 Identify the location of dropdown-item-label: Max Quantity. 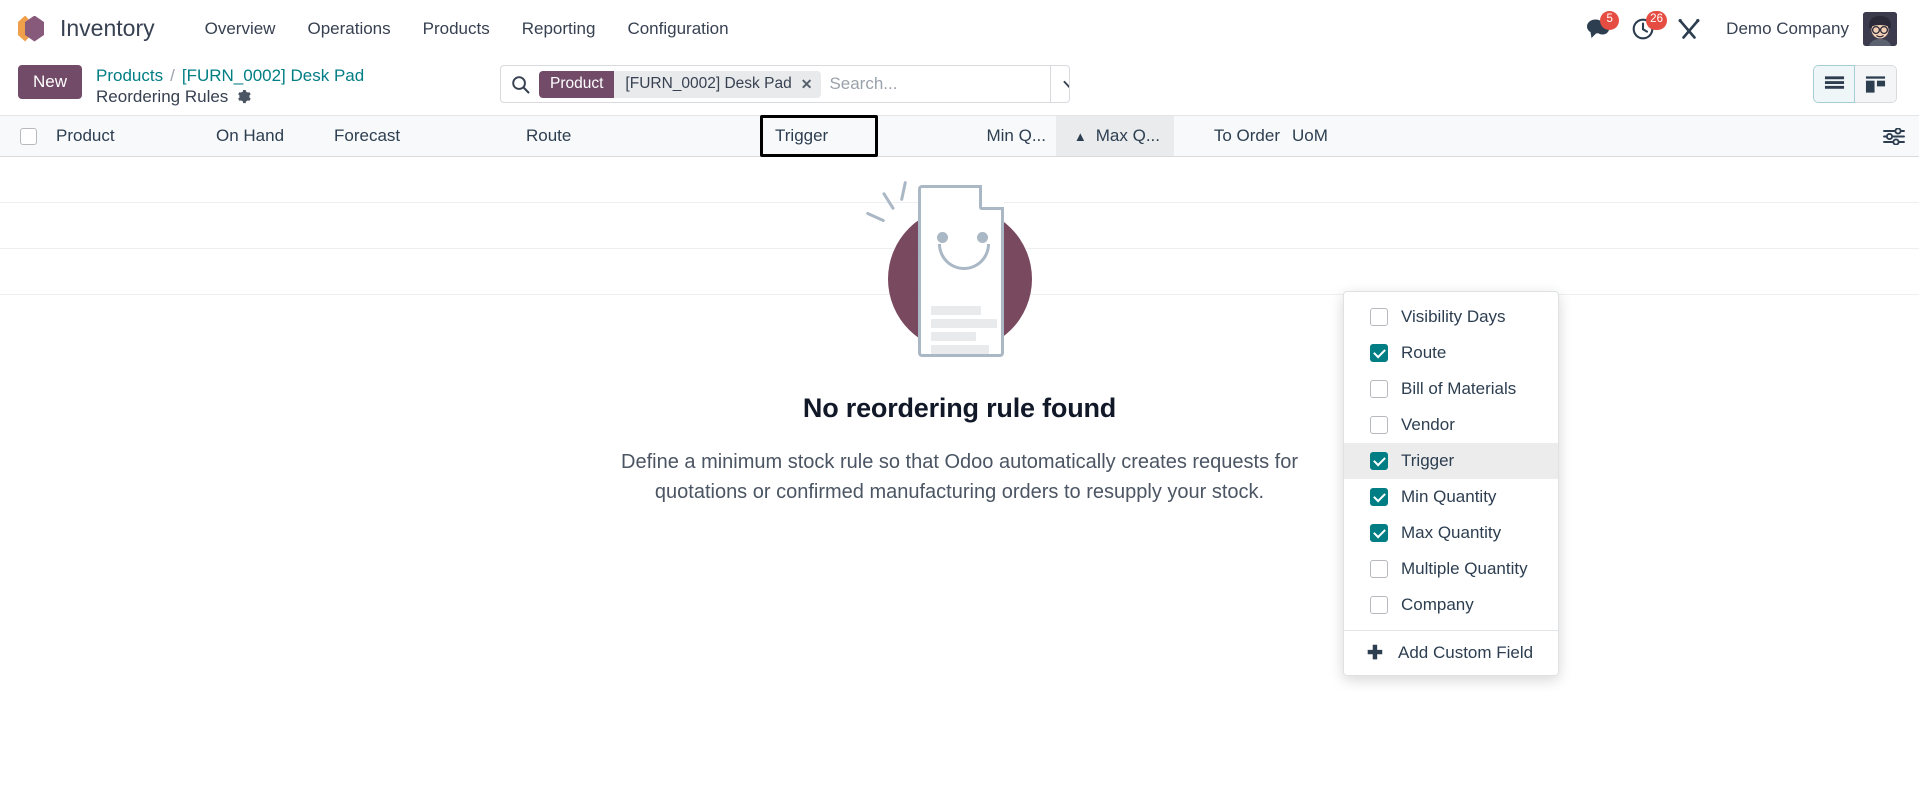
(1451, 532).